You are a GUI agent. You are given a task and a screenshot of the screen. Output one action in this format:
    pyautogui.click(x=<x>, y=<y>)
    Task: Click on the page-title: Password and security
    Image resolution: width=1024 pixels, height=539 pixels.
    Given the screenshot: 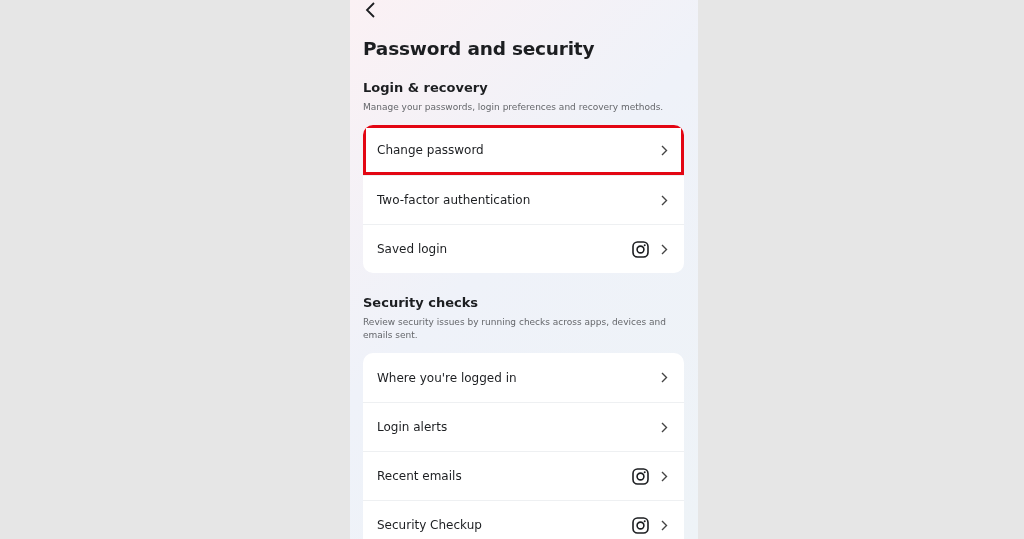 What is the action you would take?
    pyautogui.click(x=479, y=48)
    